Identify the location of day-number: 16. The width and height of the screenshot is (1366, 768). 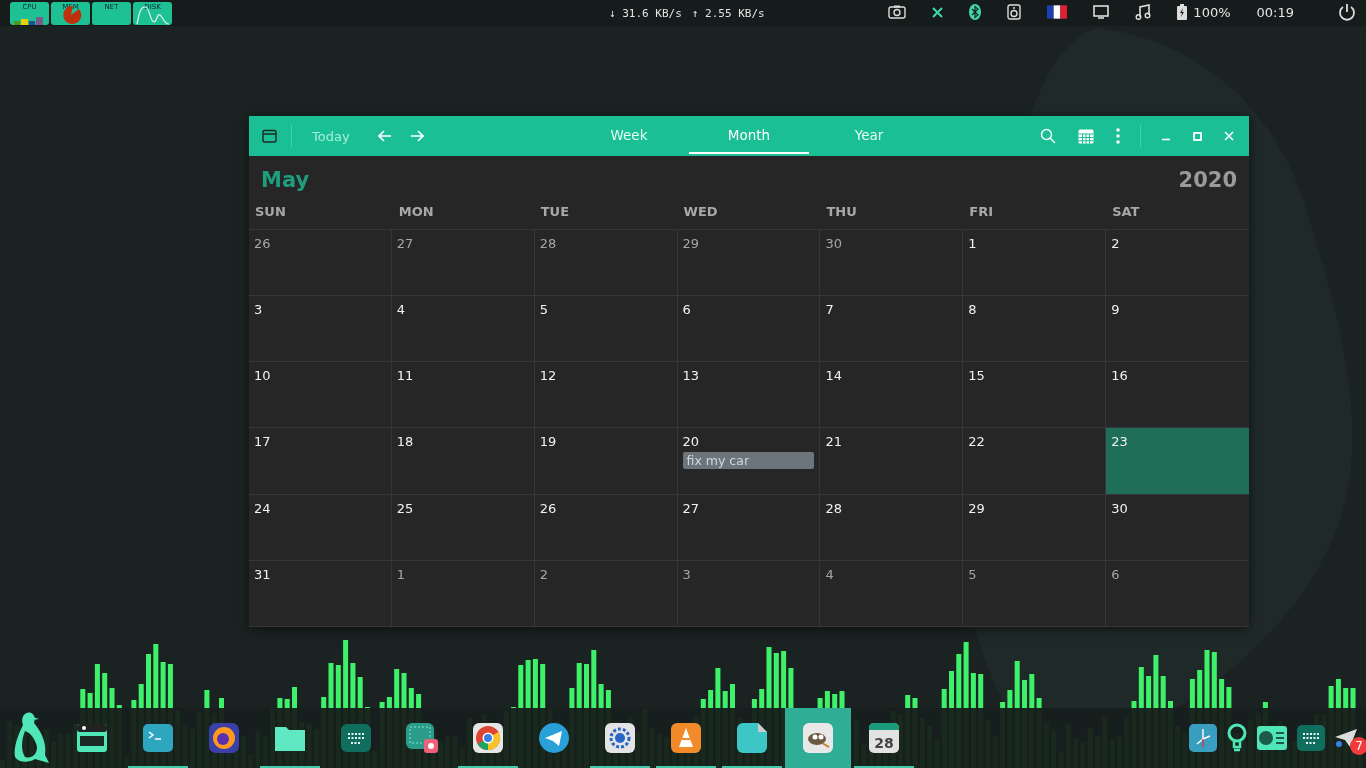
(1119, 376).